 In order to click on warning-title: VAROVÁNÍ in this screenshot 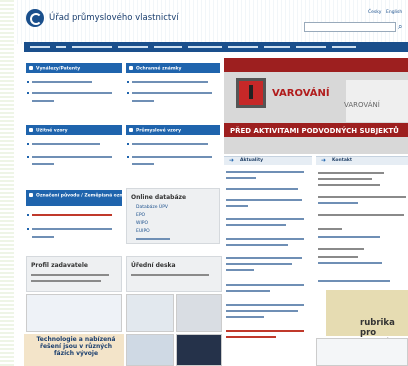, I will do `click(301, 93)`.